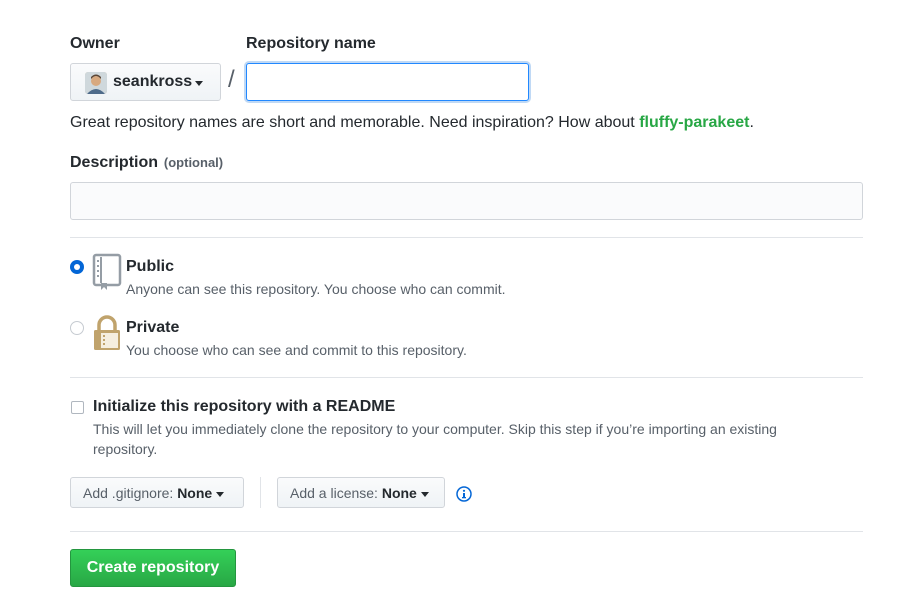 This screenshot has height=602, width=902. What do you see at coordinates (95, 43) in the screenshot?
I see `owner-label: Owner` at bounding box center [95, 43].